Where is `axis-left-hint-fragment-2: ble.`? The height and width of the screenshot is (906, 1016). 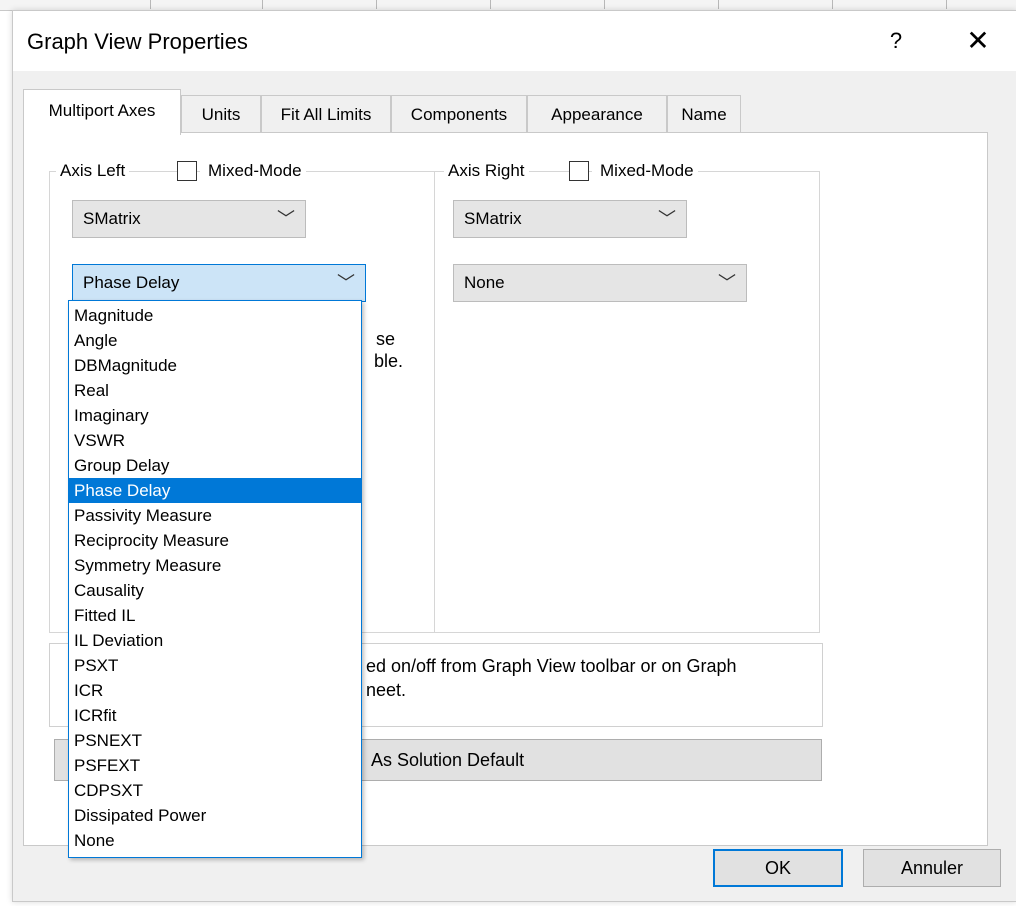 axis-left-hint-fragment-2: ble. is located at coordinates (389, 361).